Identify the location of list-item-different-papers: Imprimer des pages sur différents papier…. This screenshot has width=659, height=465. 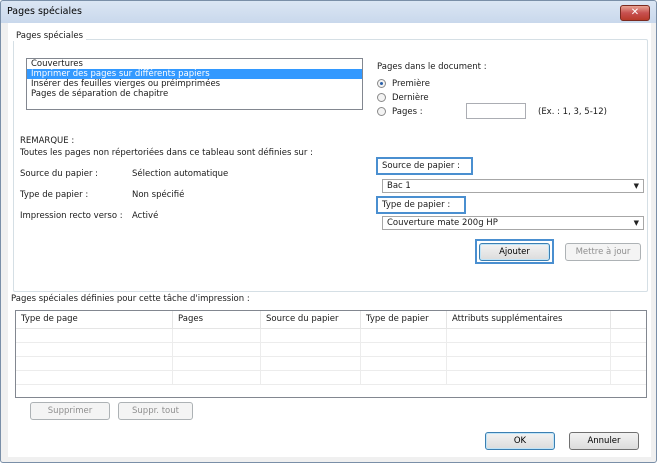
(194, 74).